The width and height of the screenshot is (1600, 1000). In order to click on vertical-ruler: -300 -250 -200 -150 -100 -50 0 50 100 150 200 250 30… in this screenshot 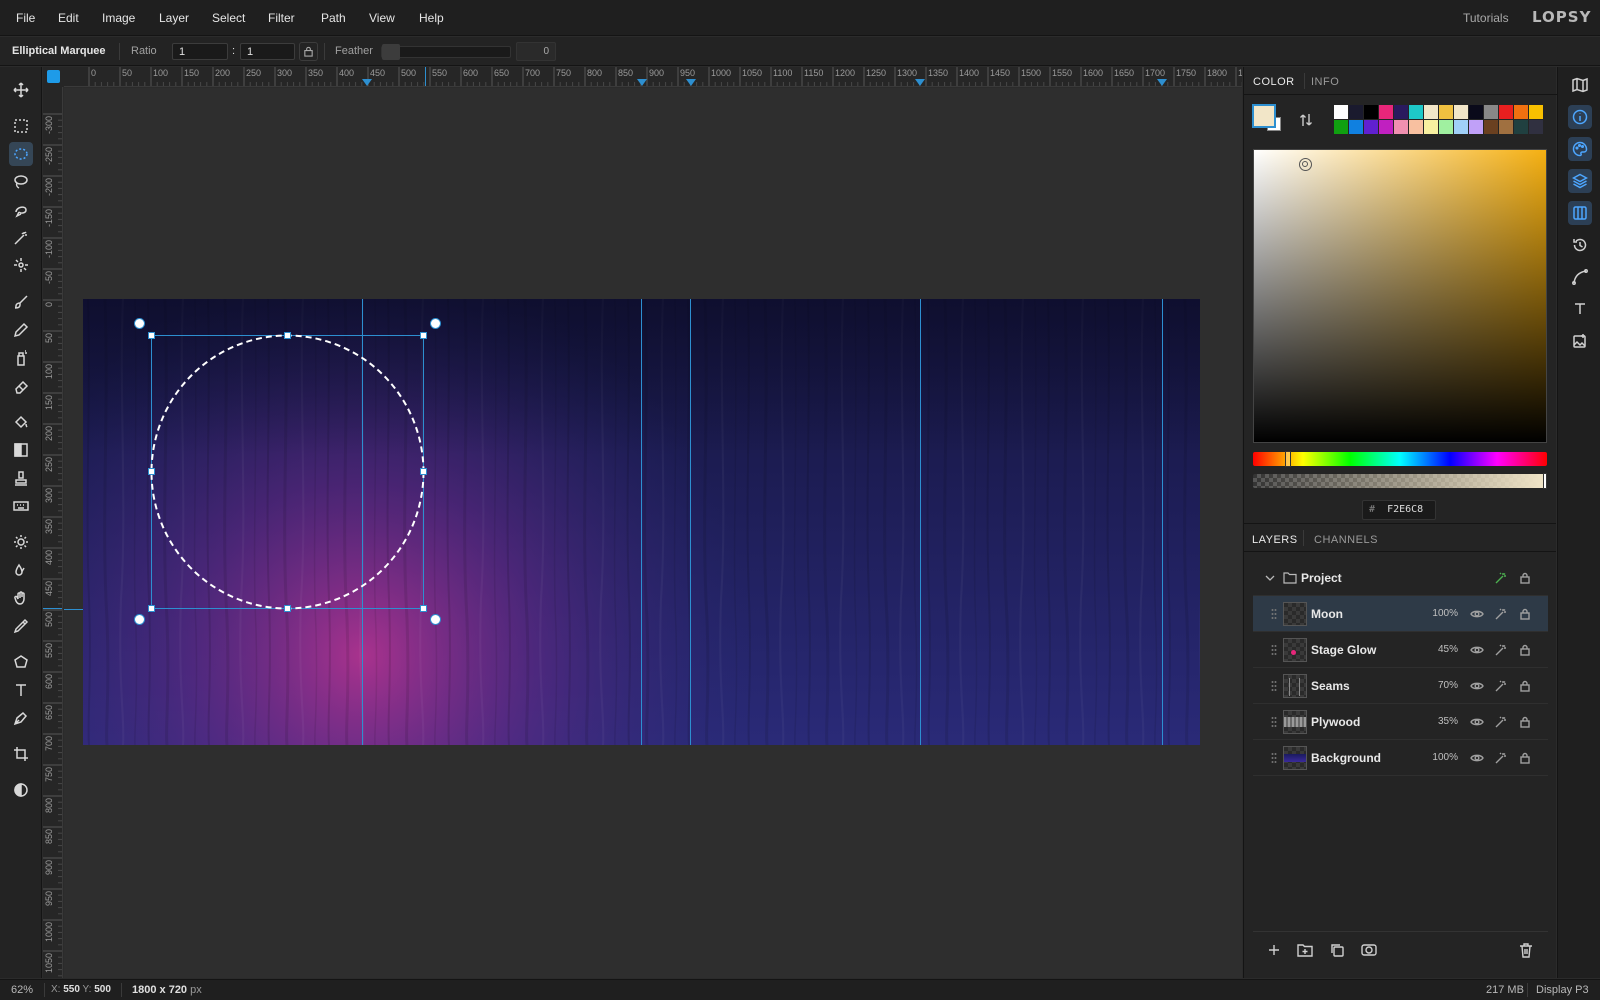, I will do `click(53, 532)`.